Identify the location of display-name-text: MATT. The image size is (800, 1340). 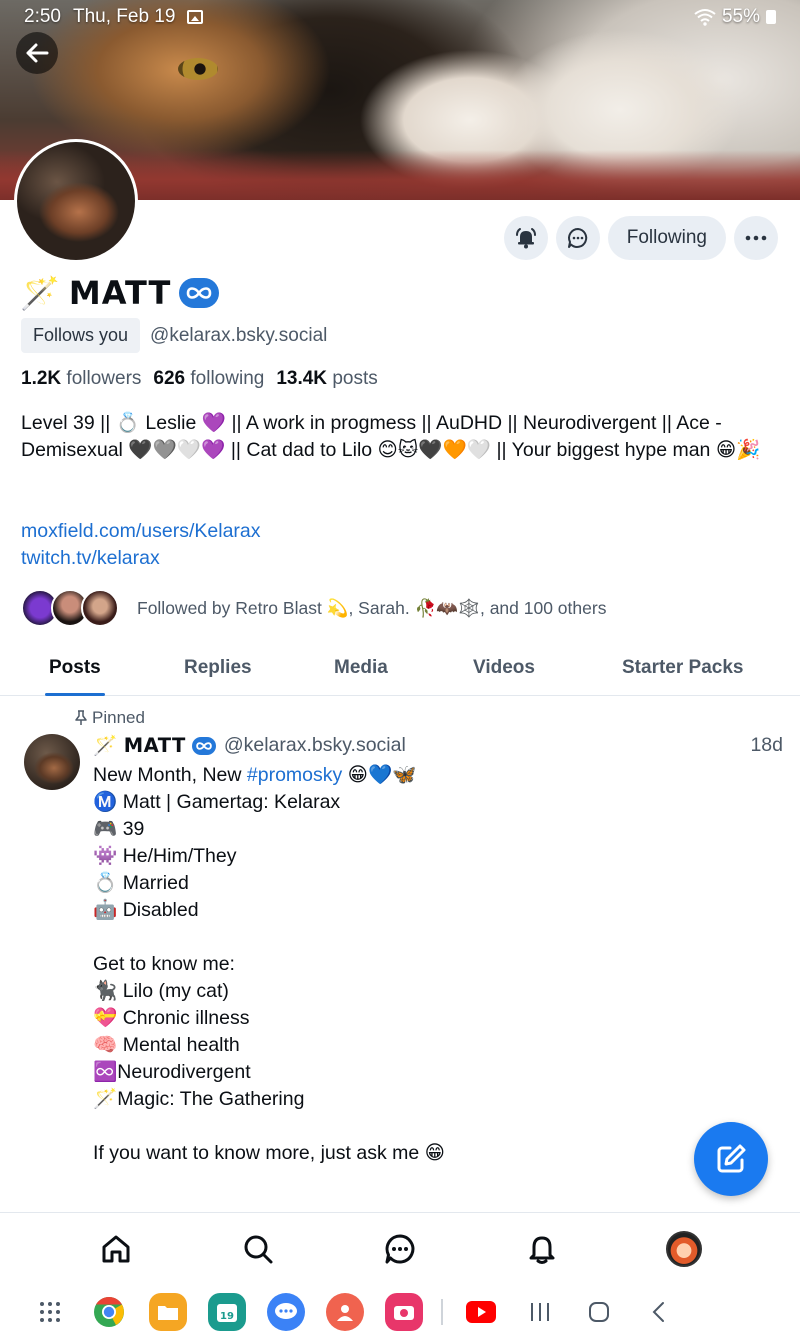
(120, 293).